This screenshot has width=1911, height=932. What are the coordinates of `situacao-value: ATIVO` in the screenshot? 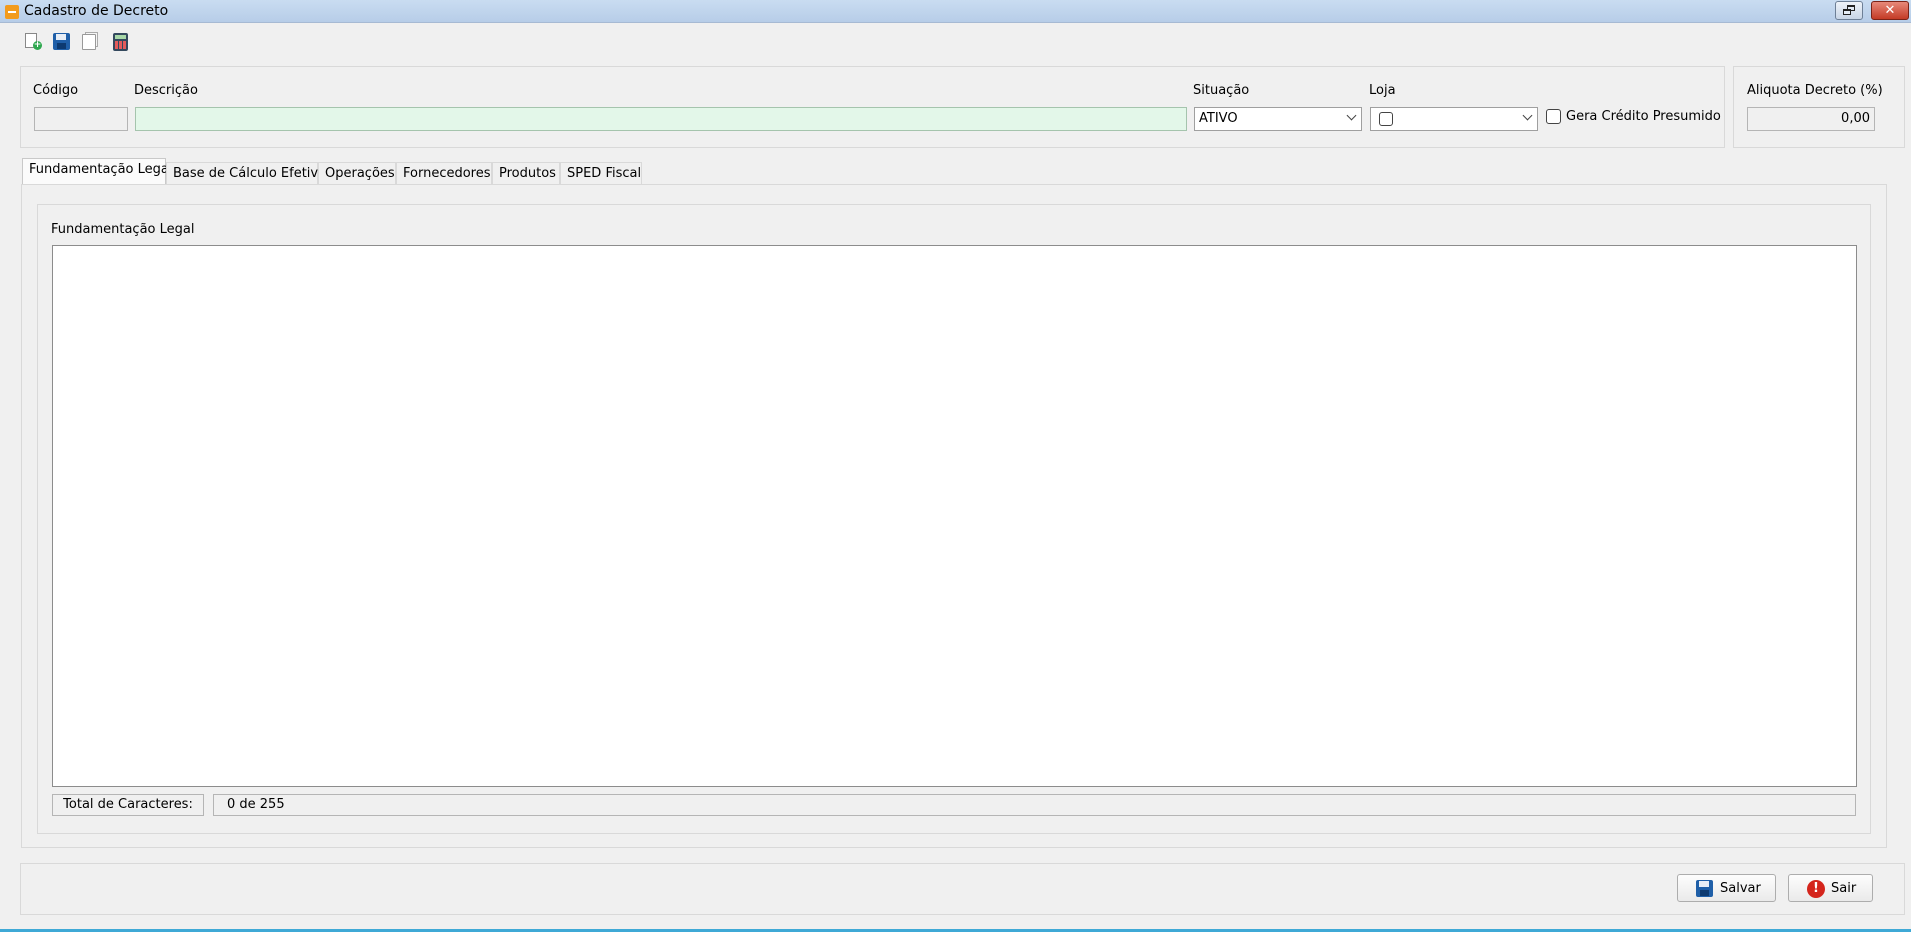 It's located at (1218, 118).